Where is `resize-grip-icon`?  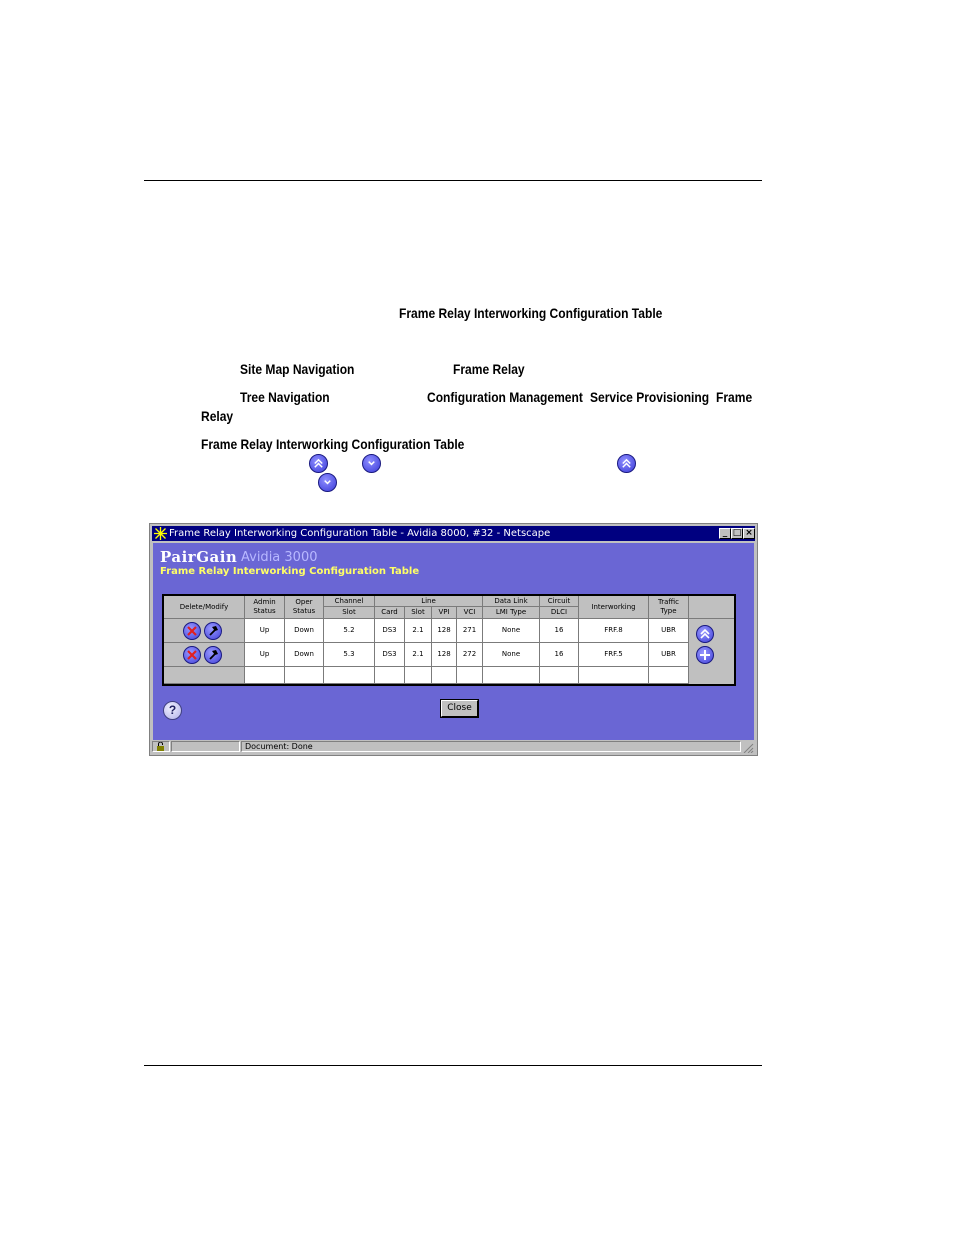
resize-grip-icon is located at coordinates (748, 748).